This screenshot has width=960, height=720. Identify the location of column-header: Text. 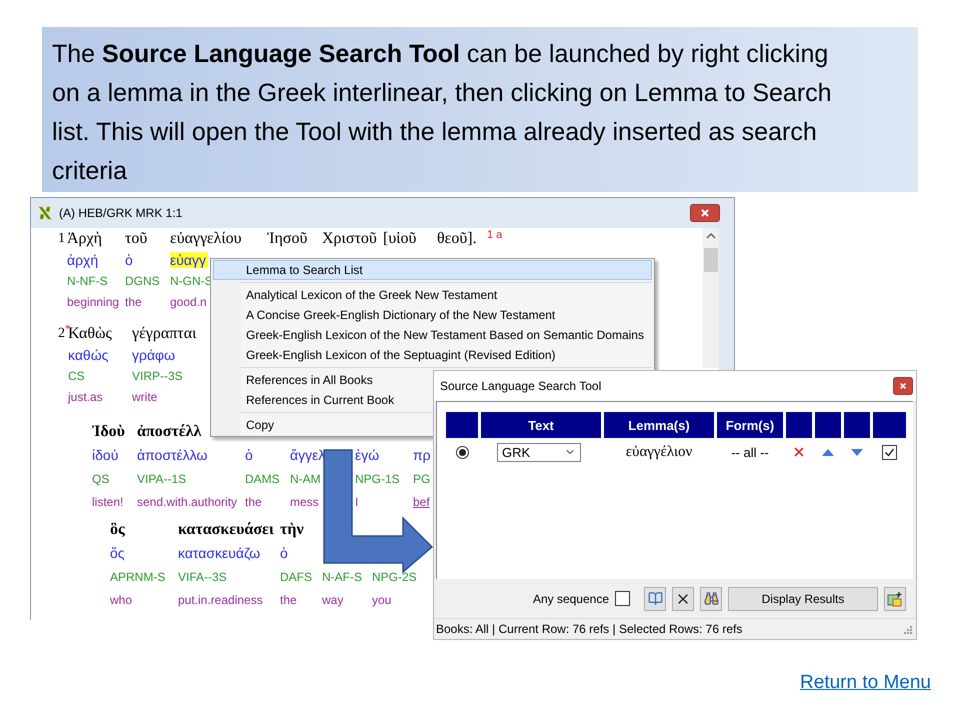
(541, 425).